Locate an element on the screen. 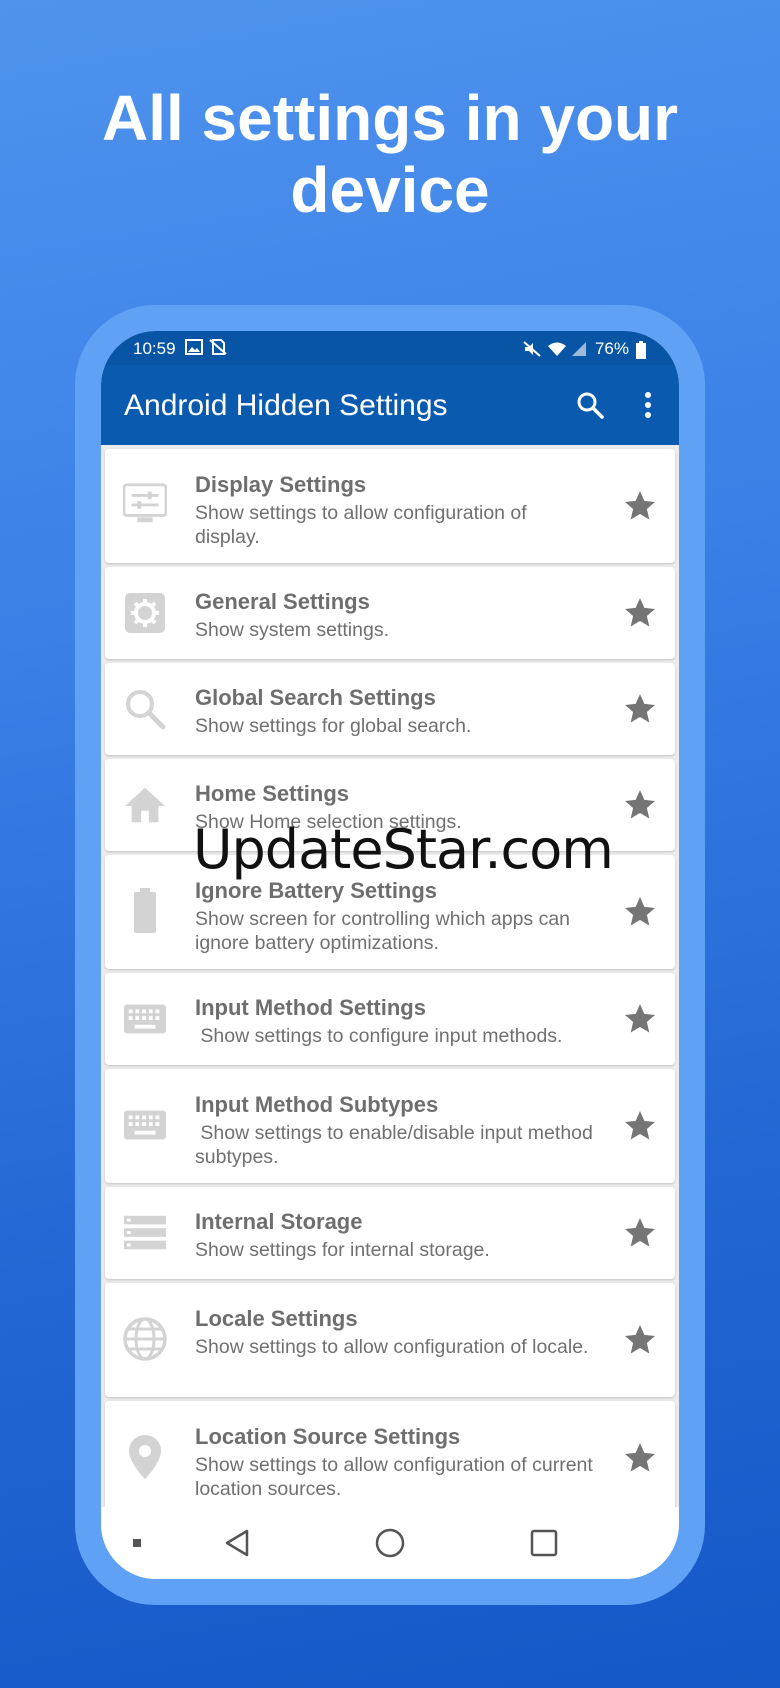 The height and width of the screenshot is (1688, 780). item-title: Ignore Battery Settings is located at coordinates (316, 890).